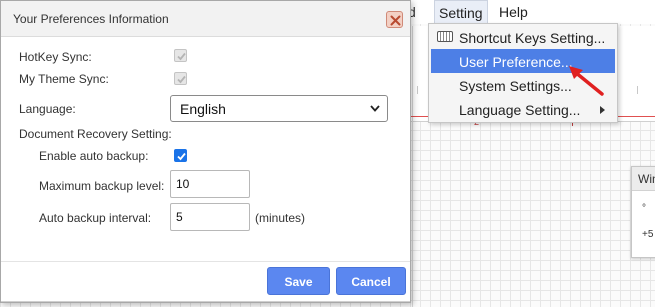  I want to click on backup-interval-input, so click(210, 217).